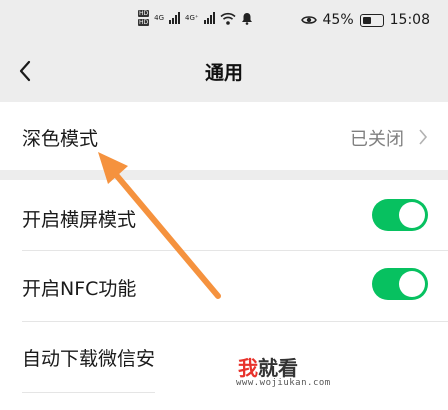 The image size is (448, 410). Describe the element at coordinates (79, 220) in the screenshot. I see `landscape-label: 开启横屏模式` at that location.